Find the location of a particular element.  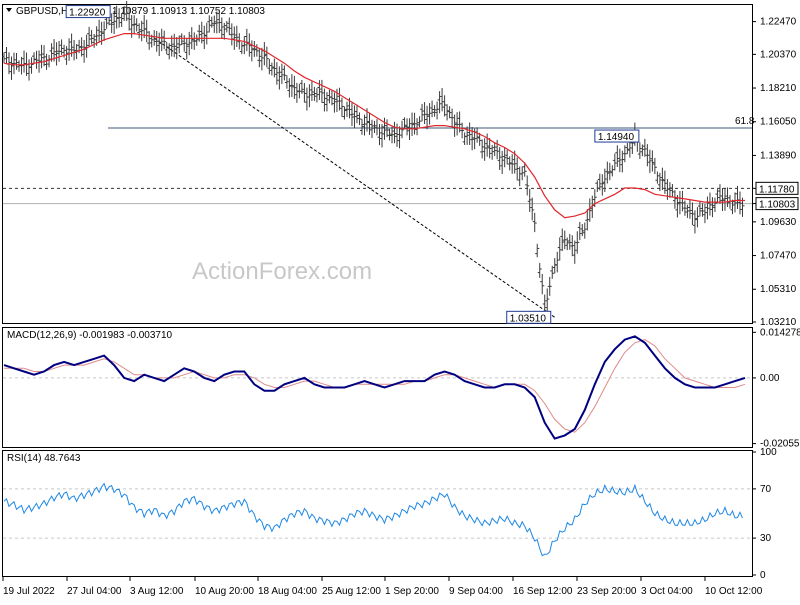

time-tick-label: 19 Jul 2022 is located at coordinates (29, 591).